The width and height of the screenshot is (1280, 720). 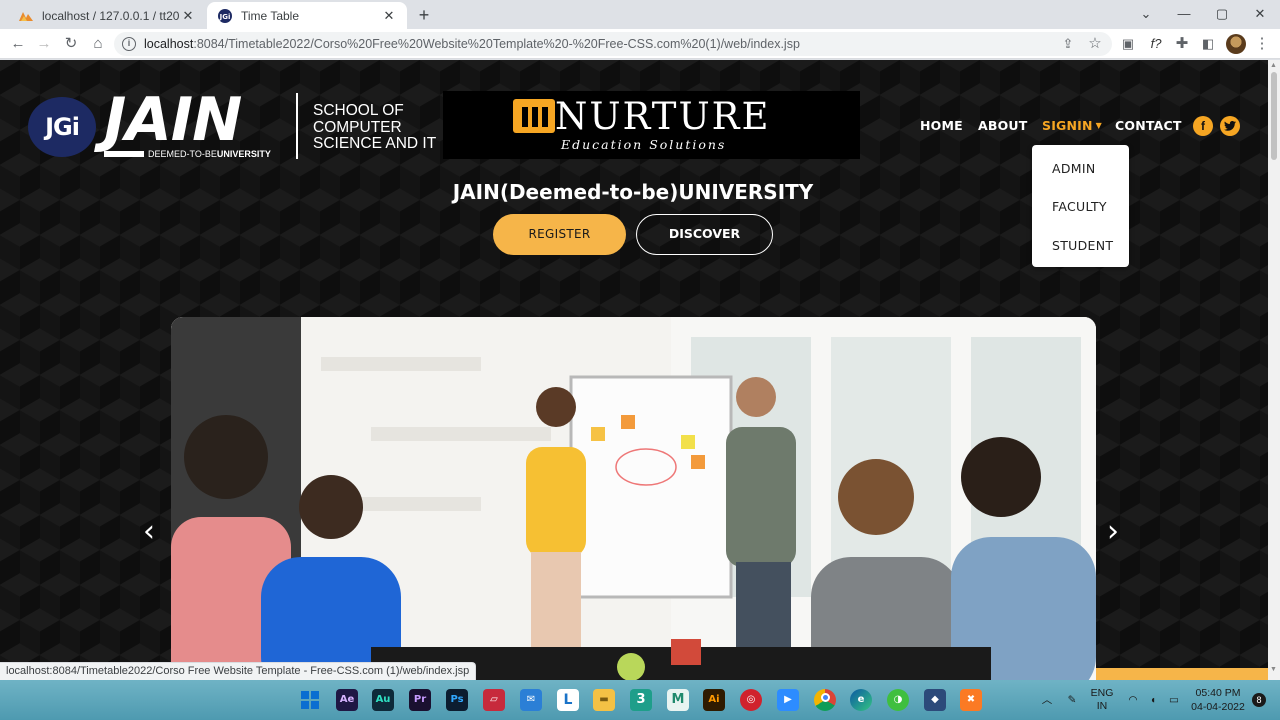 What do you see at coordinates (1102, 700) in the screenshot?
I see `language-indicator: ENG IN` at bounding box center [1102, 700].